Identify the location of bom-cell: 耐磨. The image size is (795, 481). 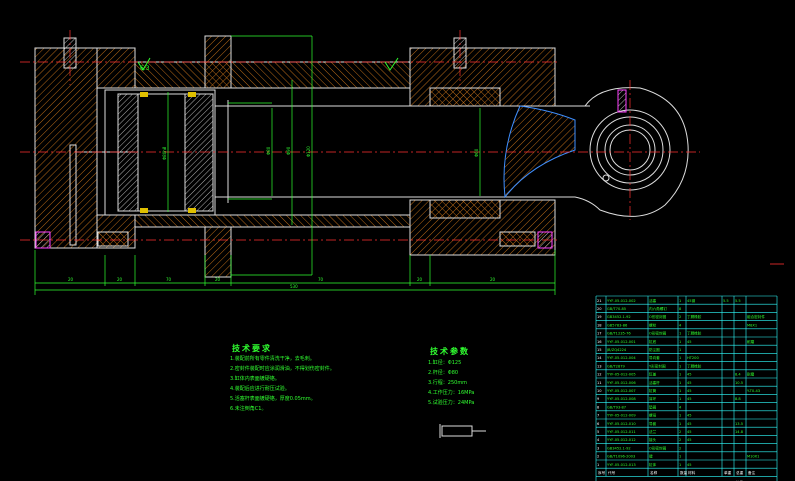
(751, 341).